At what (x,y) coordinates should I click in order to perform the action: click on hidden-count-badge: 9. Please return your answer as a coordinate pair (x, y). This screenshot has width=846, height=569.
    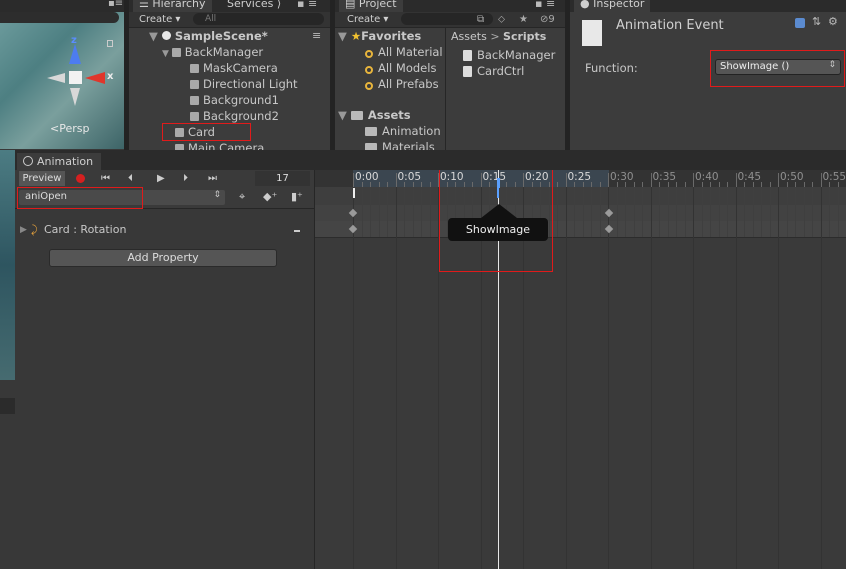
    Looking at the image, I should click on (551, 19).